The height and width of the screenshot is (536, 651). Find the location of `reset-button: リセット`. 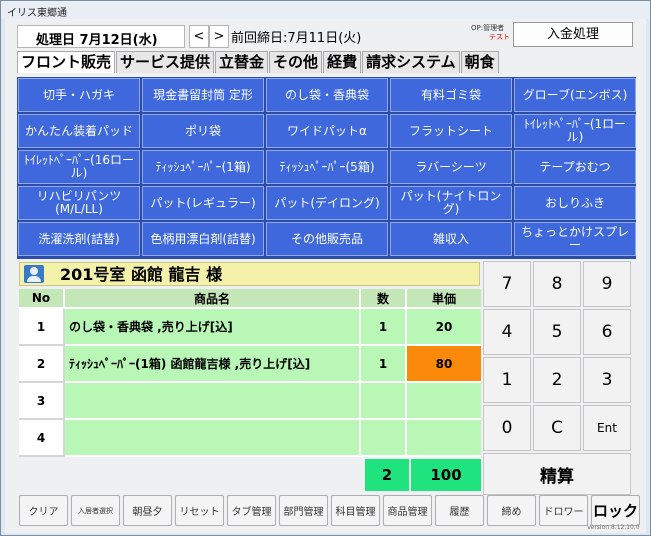

reset-button: リセット is located at coordinates (199, 510).